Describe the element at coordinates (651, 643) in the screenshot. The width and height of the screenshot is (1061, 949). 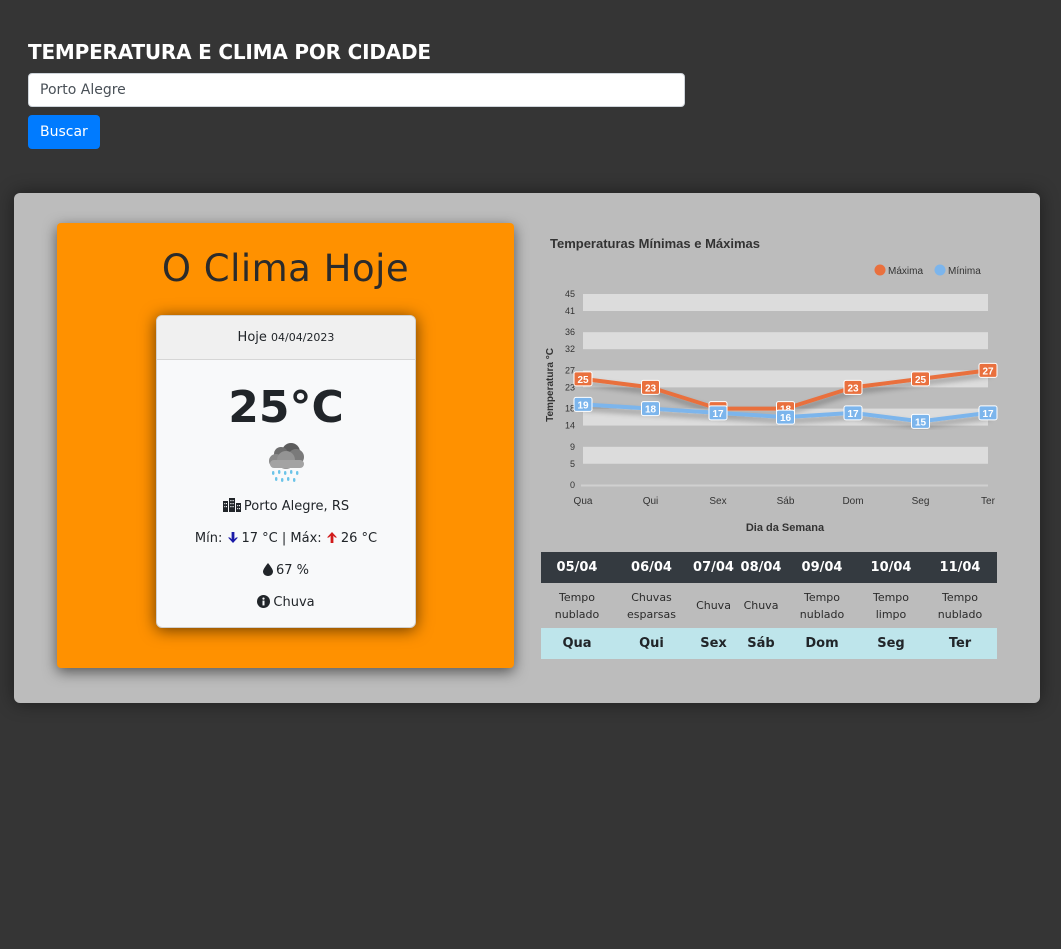
I see `forecast-weekday: Qui` at that location.